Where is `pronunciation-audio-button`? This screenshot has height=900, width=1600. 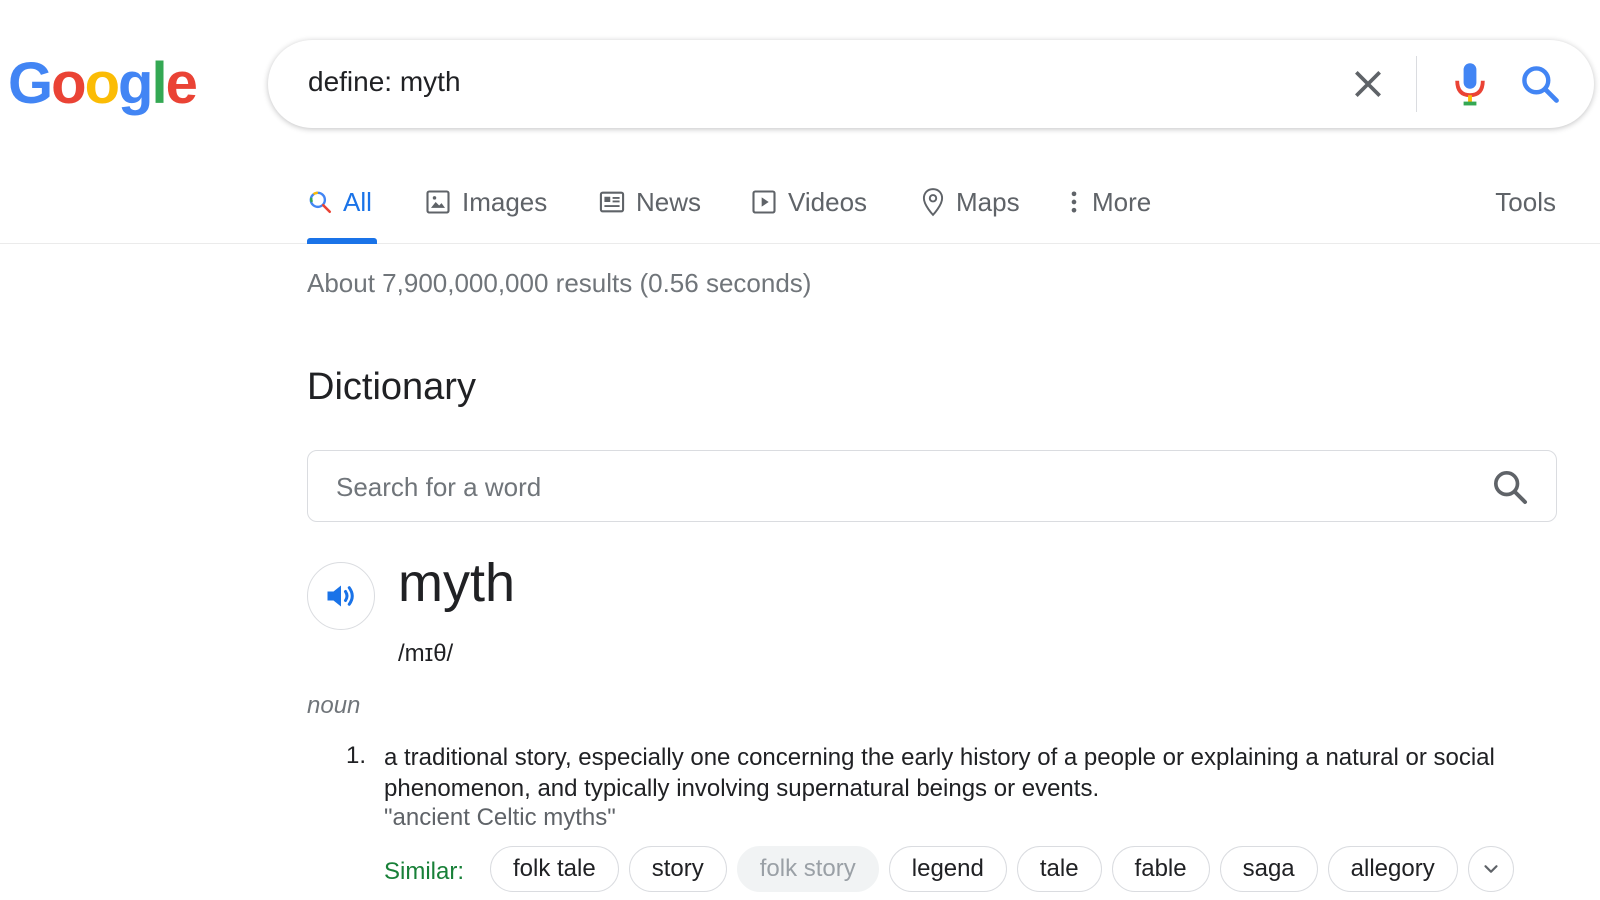 pronunciation-audio-button is located at coordinates (341, 596).